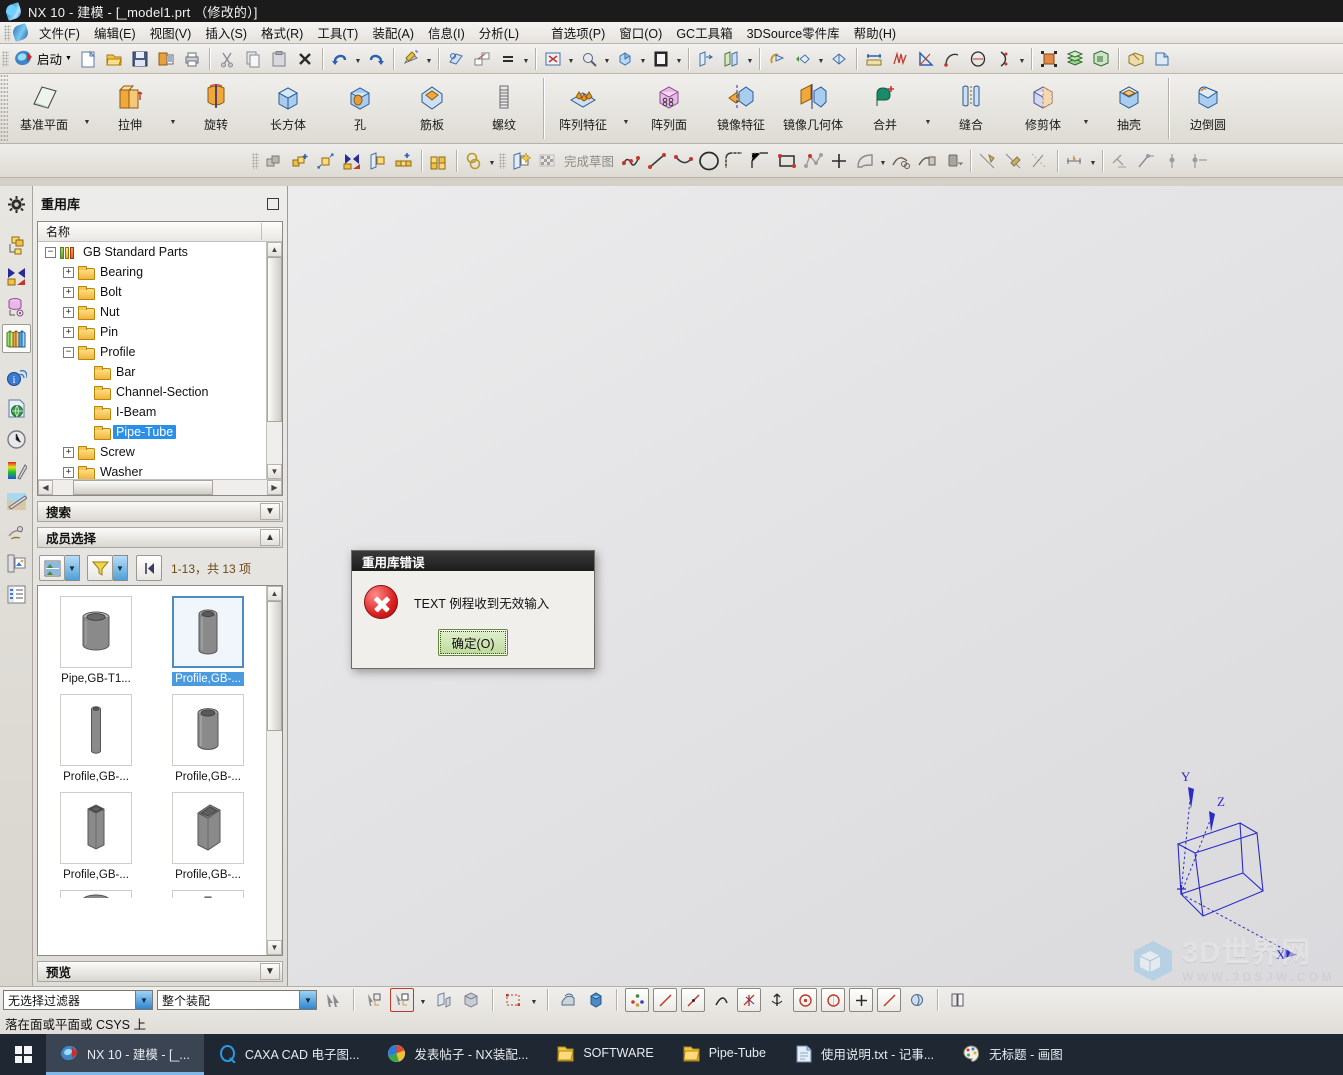 The height and width of the screenshot is (1075, 1343). I want to click on snap-pole-icon, so click(917, 1000).